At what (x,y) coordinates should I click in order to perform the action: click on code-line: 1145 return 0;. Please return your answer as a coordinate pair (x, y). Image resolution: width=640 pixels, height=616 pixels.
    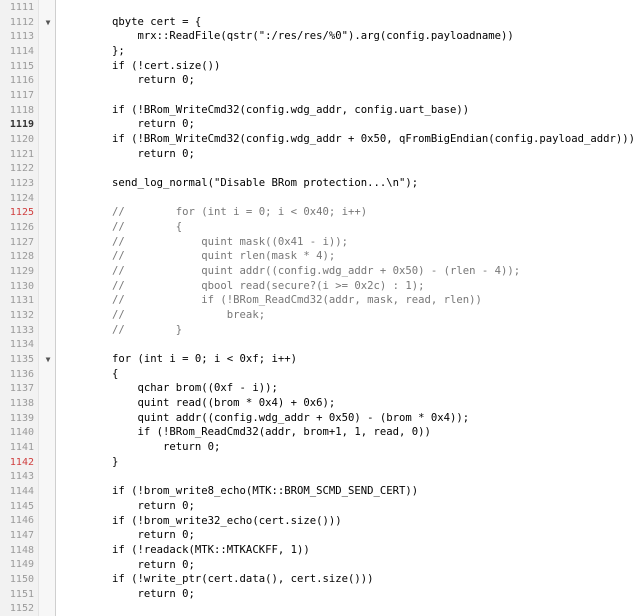
    Looking at the image, I should click on (320, 506).